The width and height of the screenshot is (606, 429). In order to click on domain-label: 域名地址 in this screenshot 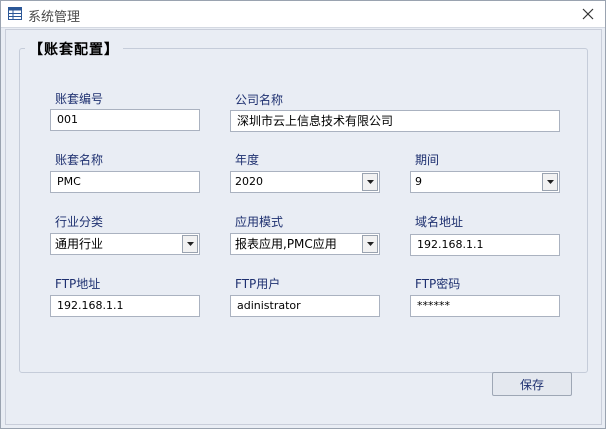, I will do `click(439, 222)`.